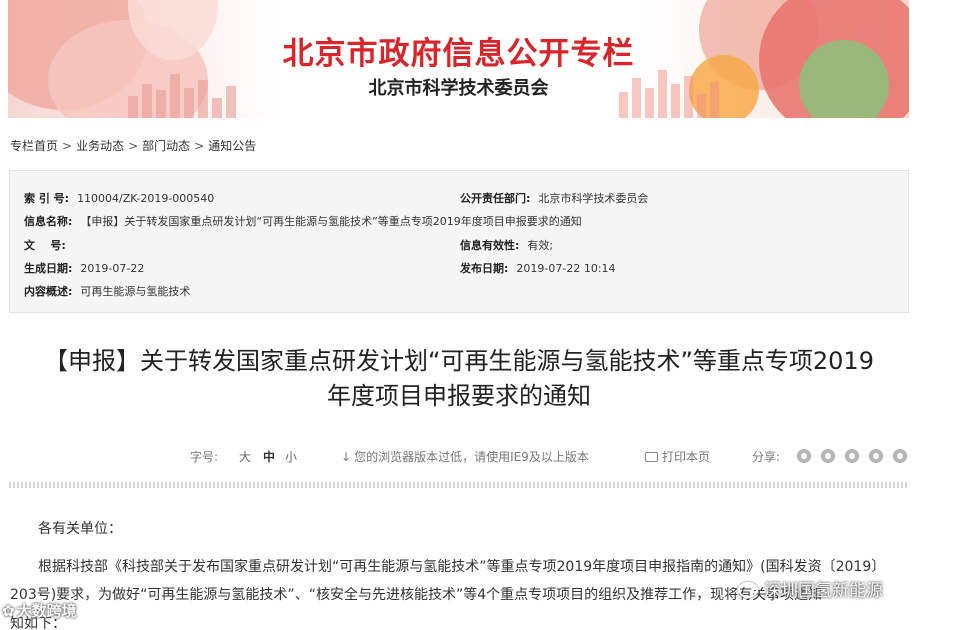  What do you see at coordinates (48, 291) in the screenshot?
I see `info-summary-label: 内容概述:` at bounding box center [48, 291].